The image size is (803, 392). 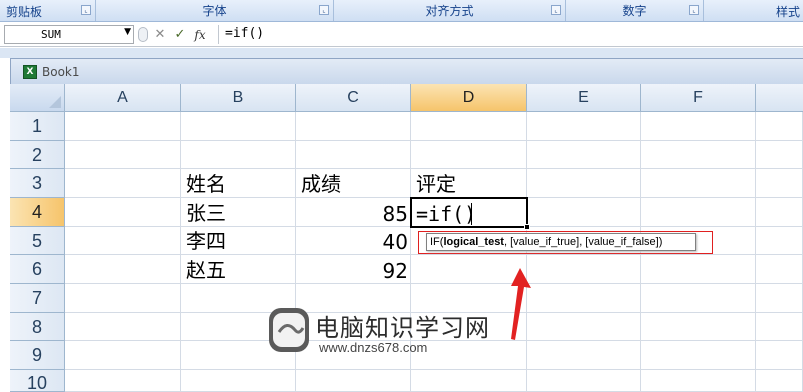 What do you see at coordinates (37, 298) in the screenshot?
I see `row-header-7: 7` at bounding box center [37, 298].